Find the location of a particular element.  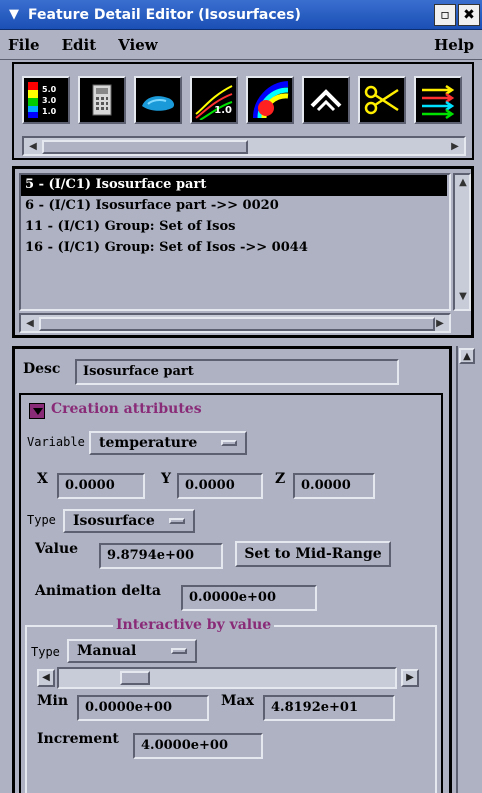

legend-values: 5.0 3.0 1.0 is located at coordinates (49, 100).